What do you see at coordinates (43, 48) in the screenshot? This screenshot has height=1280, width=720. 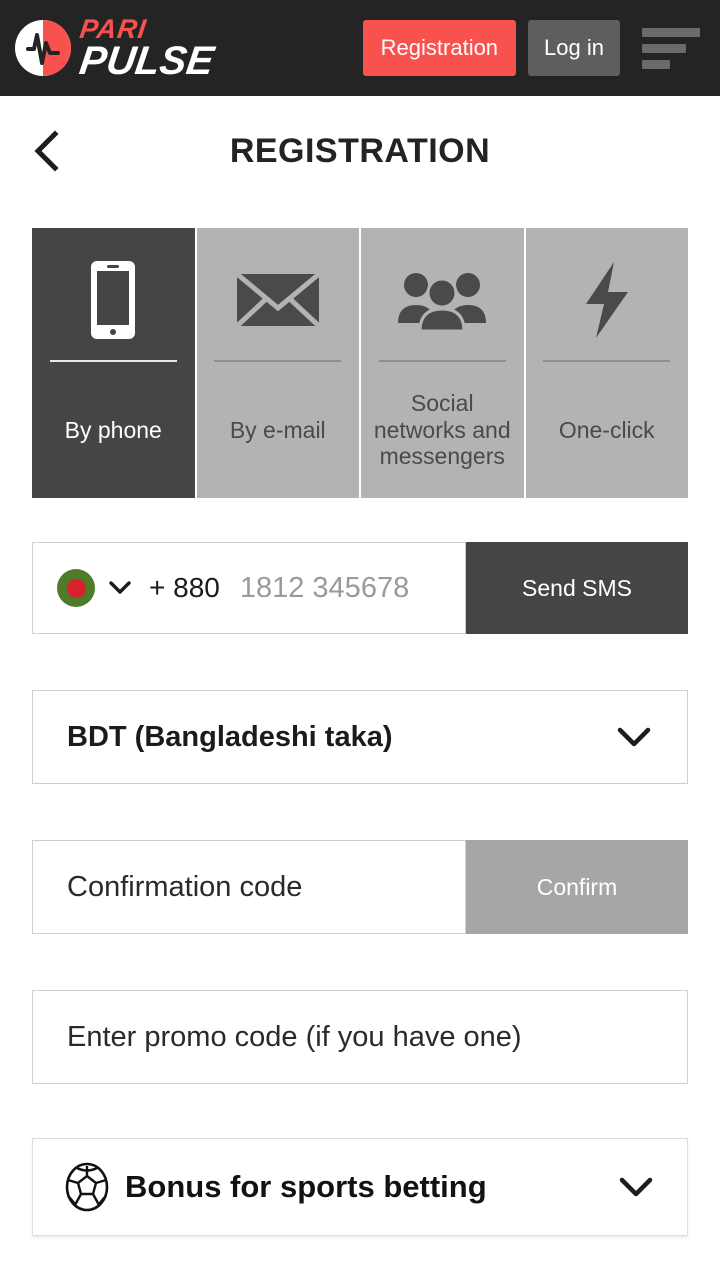 I see `paripulse-logo-mark` at bounding box center [43, 48].